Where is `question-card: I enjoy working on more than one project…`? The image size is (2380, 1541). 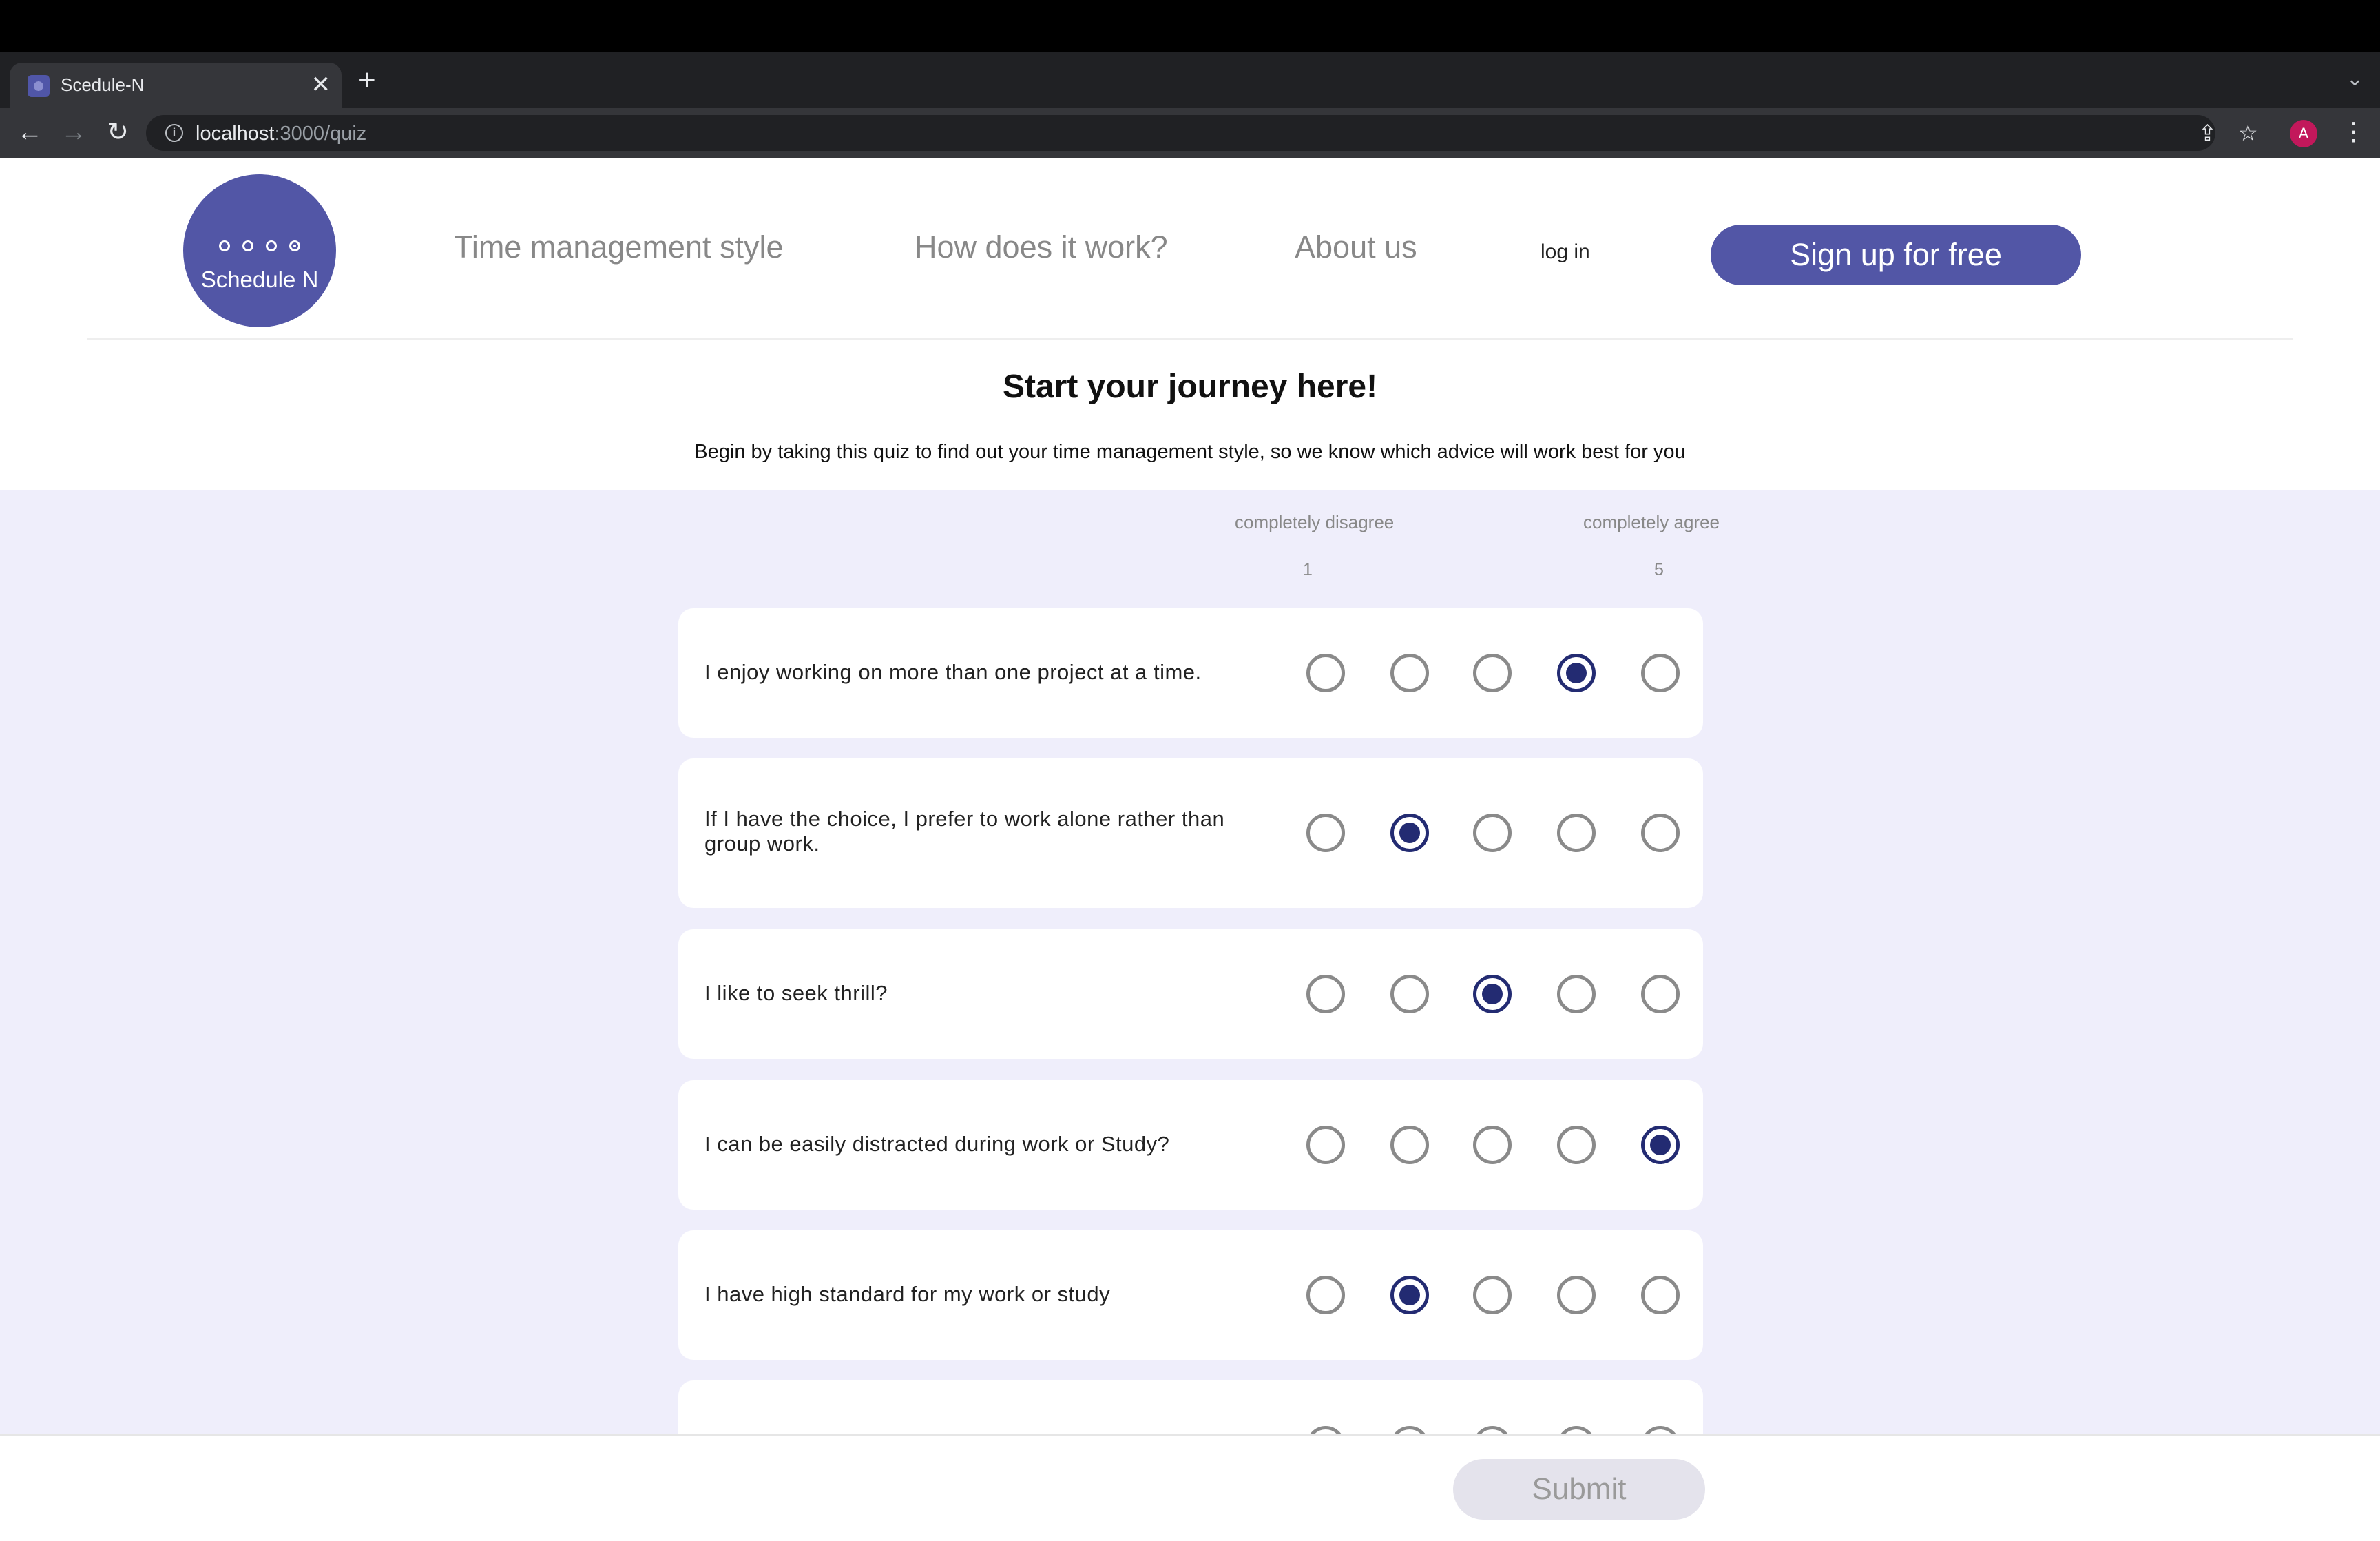
question-card: I enjoy working on more than one project… is located at coordinates (1190, 673).